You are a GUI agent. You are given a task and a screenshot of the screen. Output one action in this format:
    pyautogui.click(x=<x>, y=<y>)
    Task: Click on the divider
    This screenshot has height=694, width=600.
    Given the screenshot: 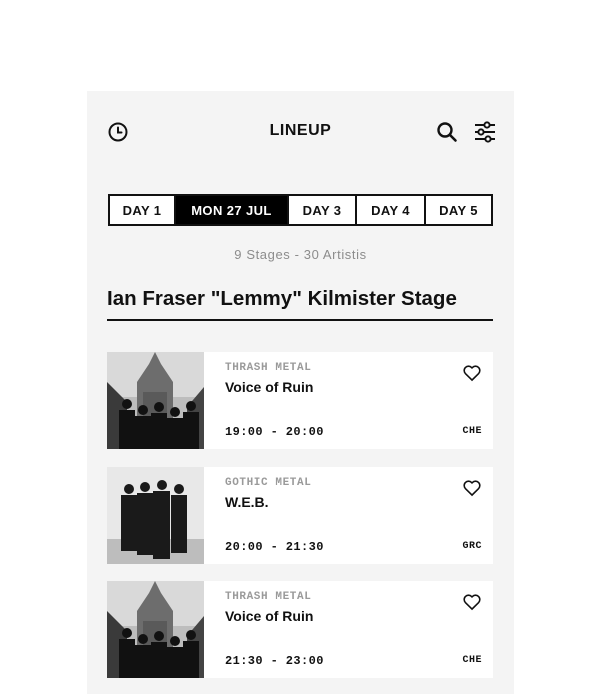 What is the action you would take?
    pyautogui.click(x=300, y=320)
    